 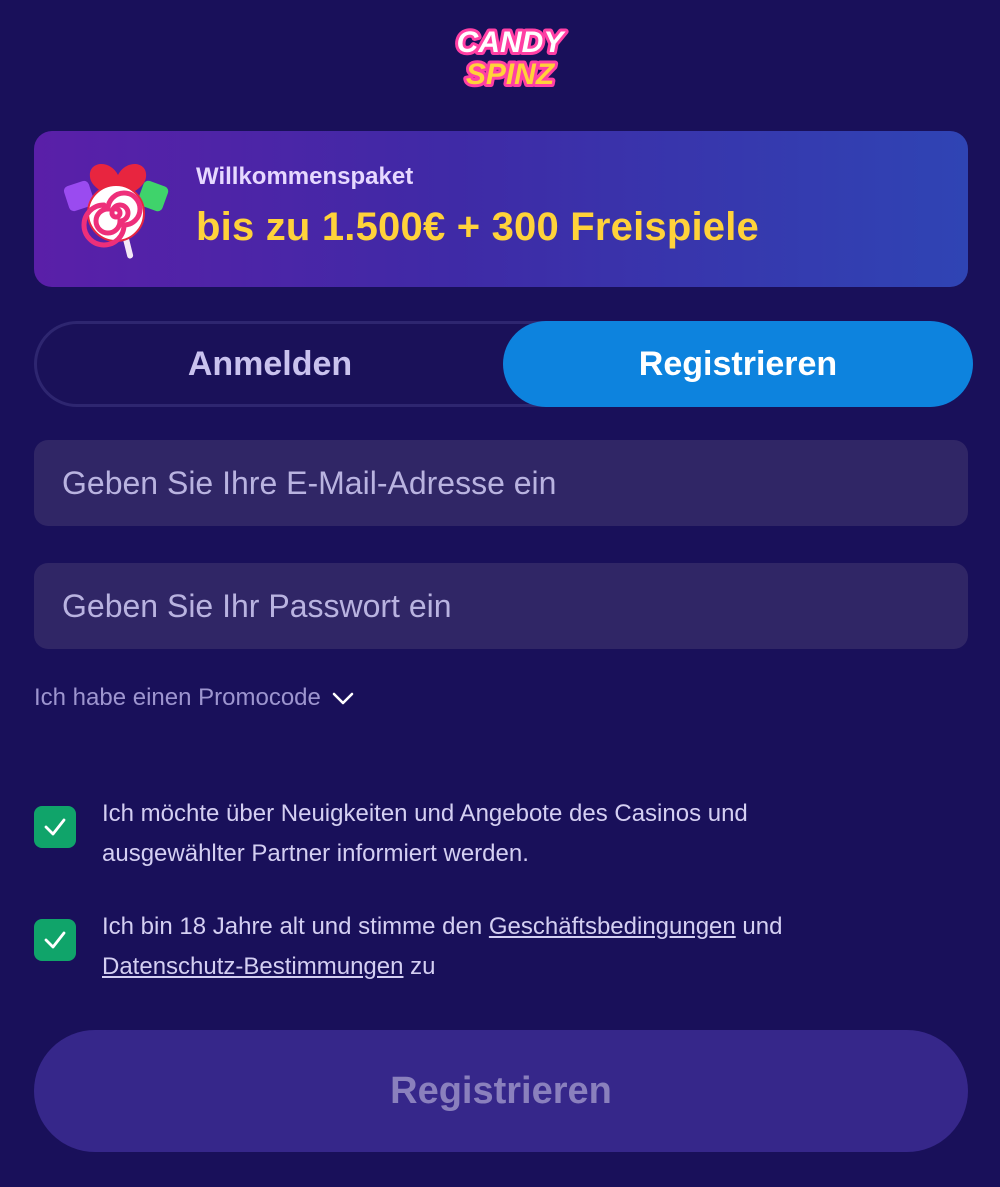 What do you see at coordinates (759, 926) in the screenshot?
I see `terms-text-middle: und` at bounding box center [759, 926].